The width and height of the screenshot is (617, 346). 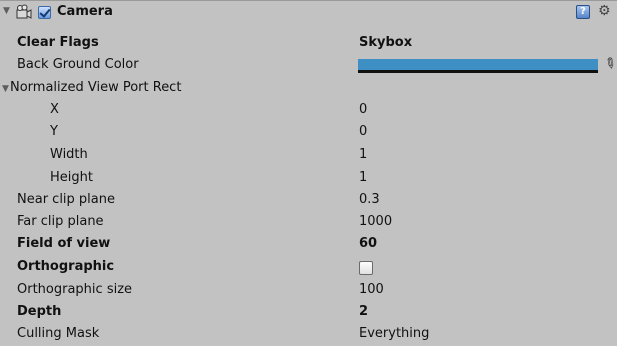 I want to click on background-color-swatch, so click(x=478, y=64).